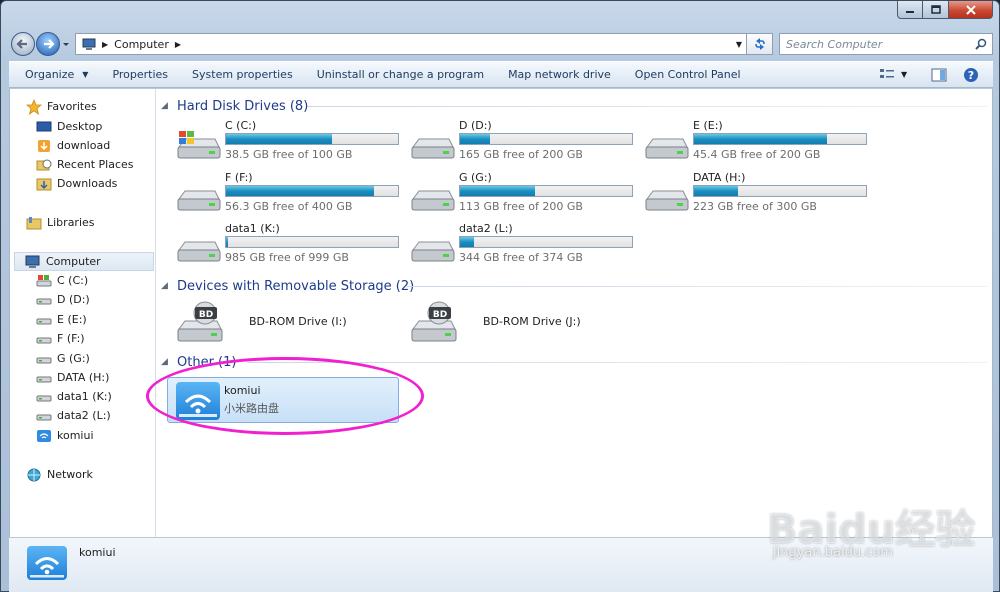 The width and height of the screenshot is (1000, 592). I want to click on nav-download: download, so click(73, 145).